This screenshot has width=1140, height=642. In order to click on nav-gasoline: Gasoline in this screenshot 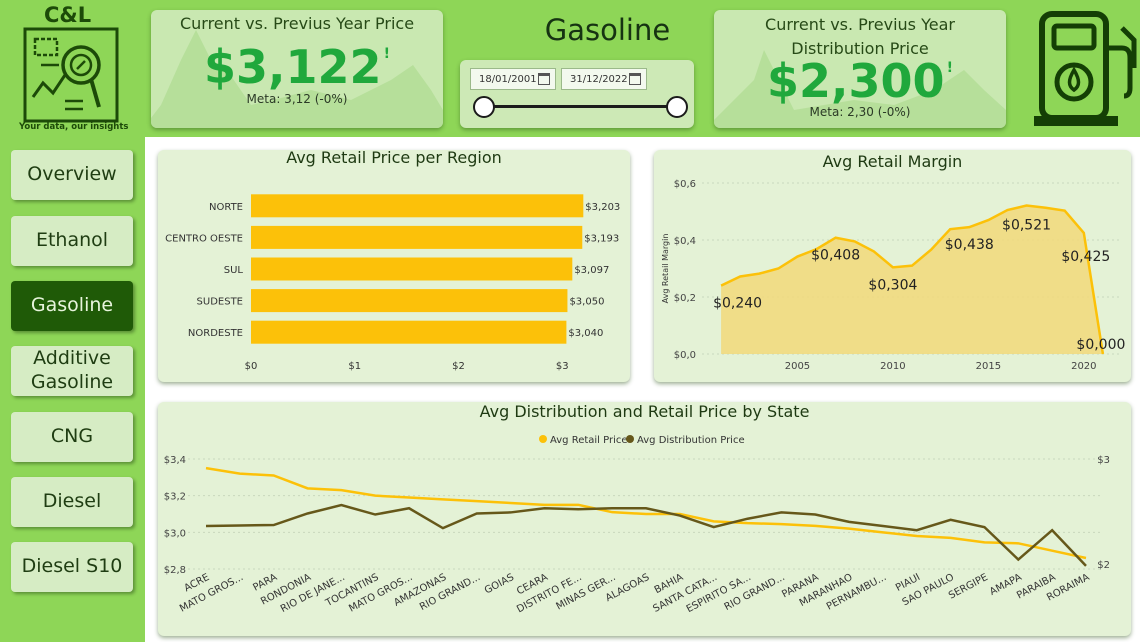, I will do `click(72, 306)`.